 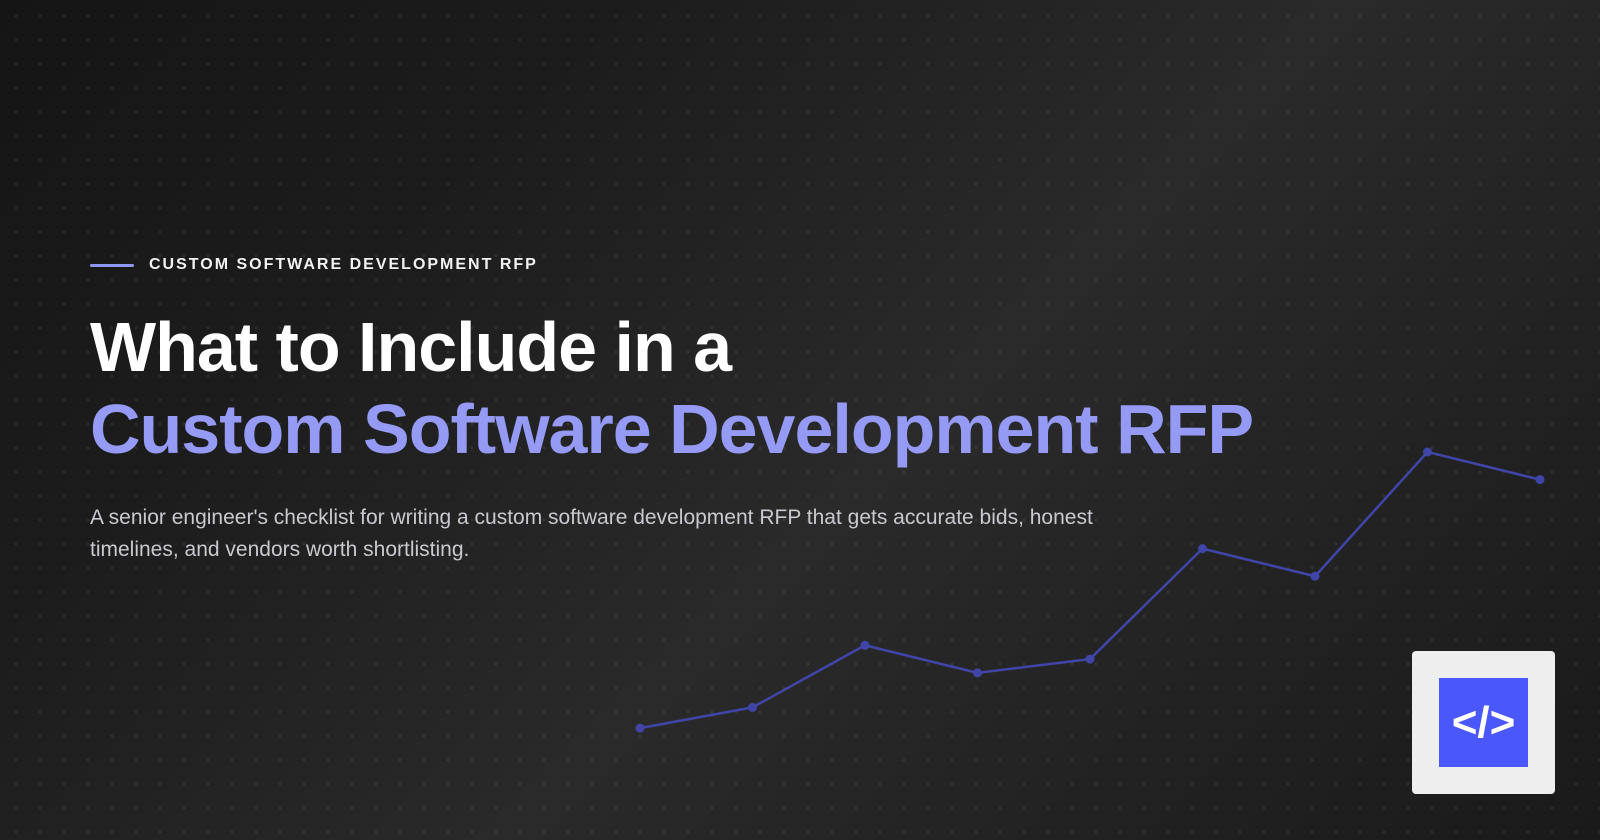 I want to click on logo: </>, so click(x=1483, y=722).